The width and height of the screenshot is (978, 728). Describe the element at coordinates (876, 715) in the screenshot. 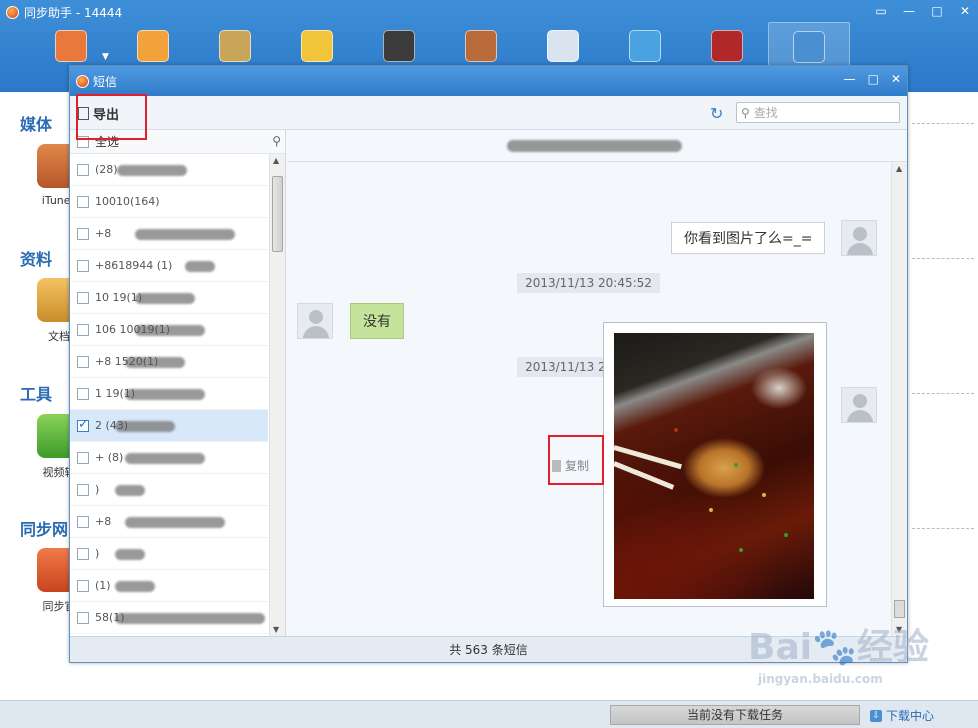

I see `download-icon: ⇩` at that location.